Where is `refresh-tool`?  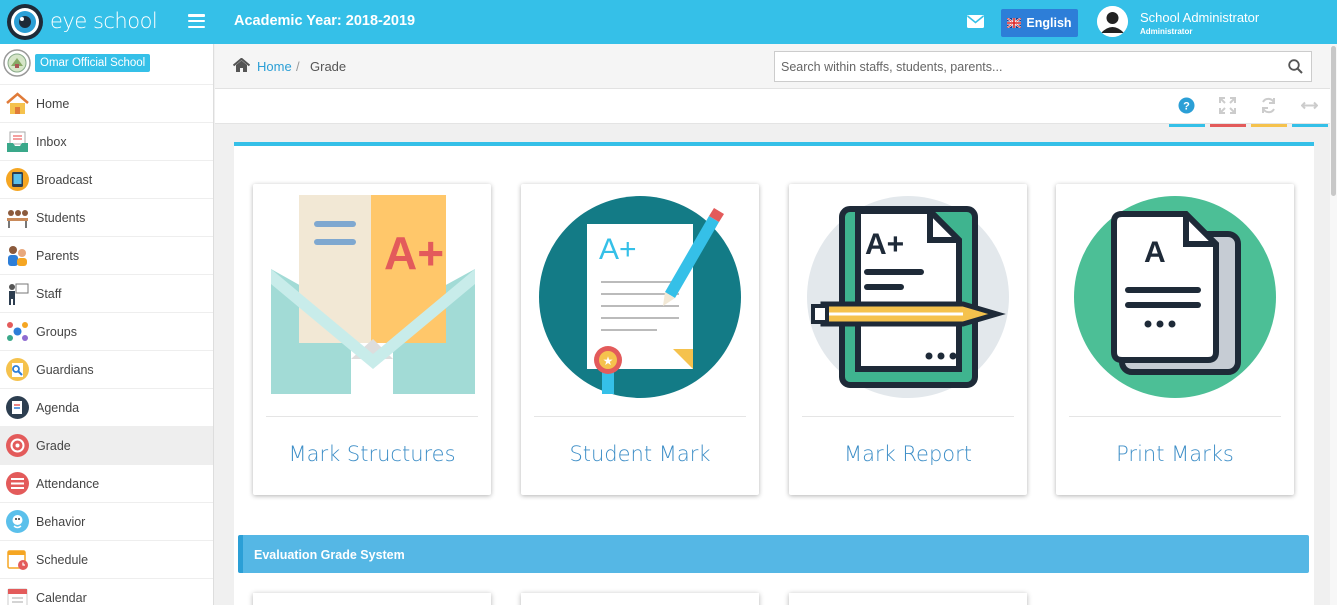
refresh-tool is located at coordinates (1269, 108).